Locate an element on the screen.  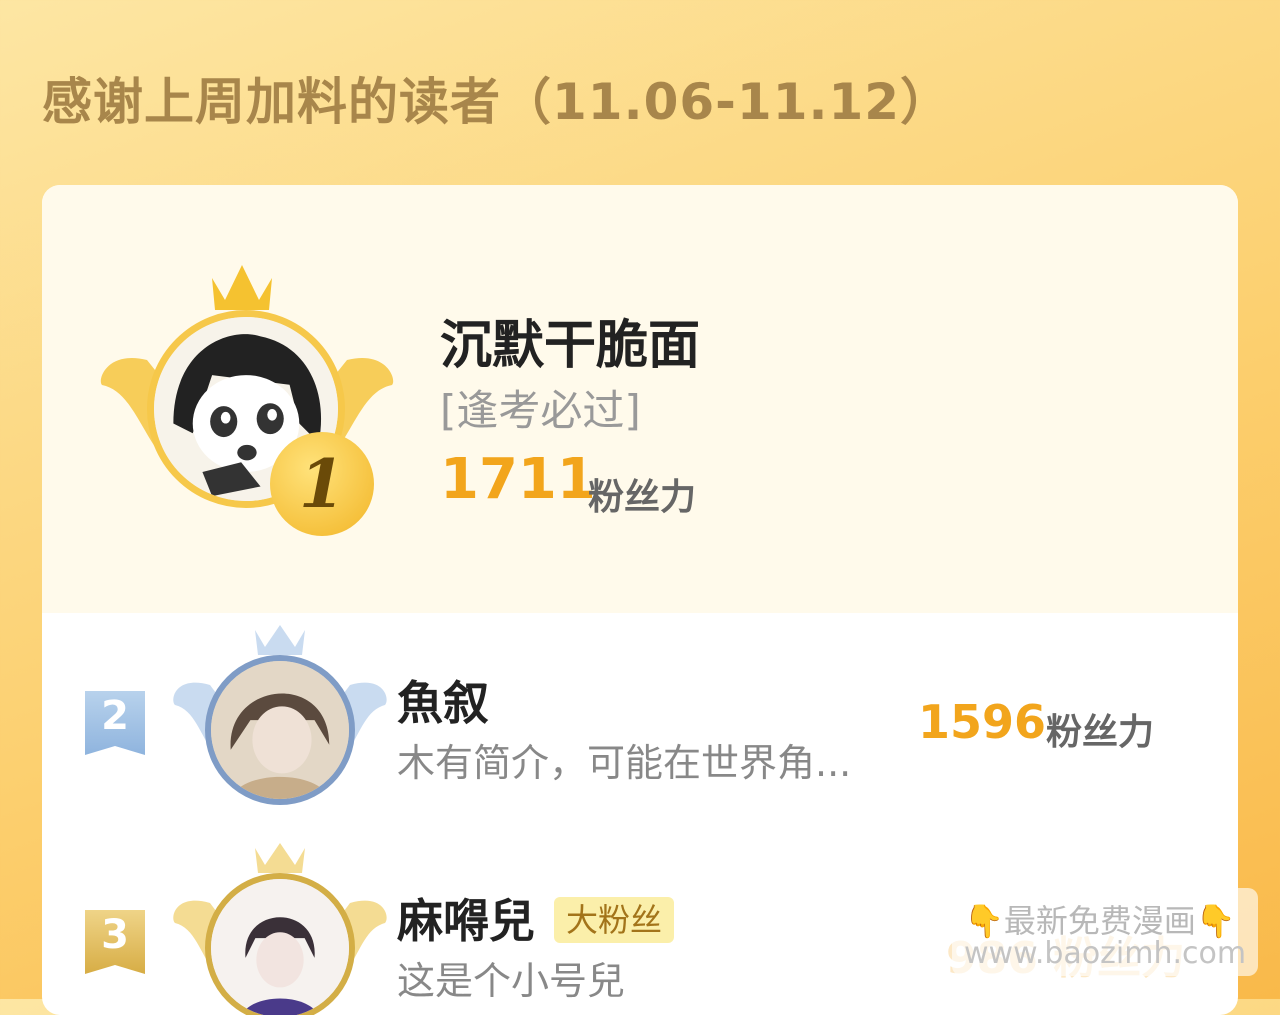
rank-3-avatar-frame is located at coordinates (280, 929).